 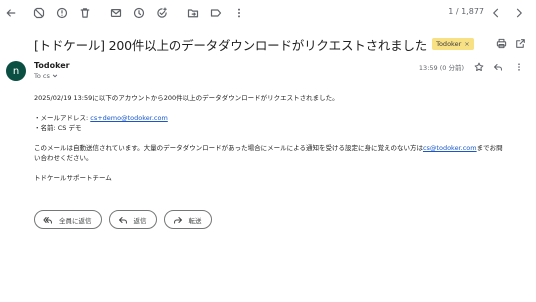 I want to click on reply-arrow-icon, so click(x=122, y=220).